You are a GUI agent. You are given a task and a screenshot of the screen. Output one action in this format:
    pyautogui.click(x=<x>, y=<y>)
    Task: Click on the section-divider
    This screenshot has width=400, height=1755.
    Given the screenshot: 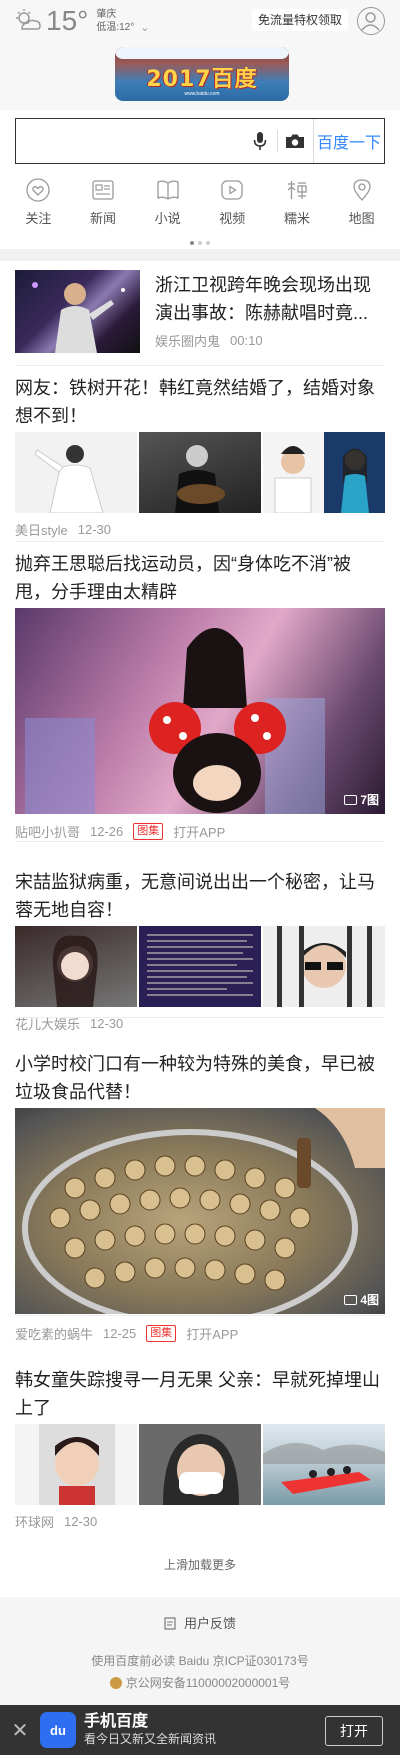 What is the action you would take?
    pyautogui.click(x=200, y=255)
    